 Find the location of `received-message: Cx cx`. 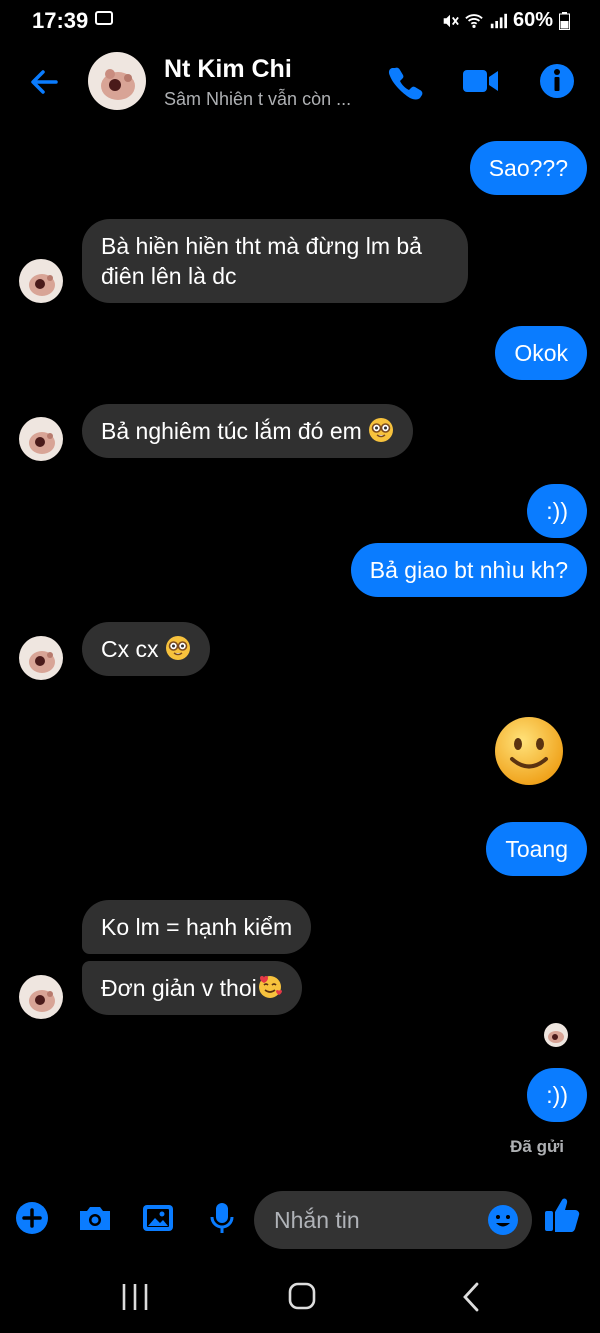

received-message: Cx cx is located at coordinates (146, 649).